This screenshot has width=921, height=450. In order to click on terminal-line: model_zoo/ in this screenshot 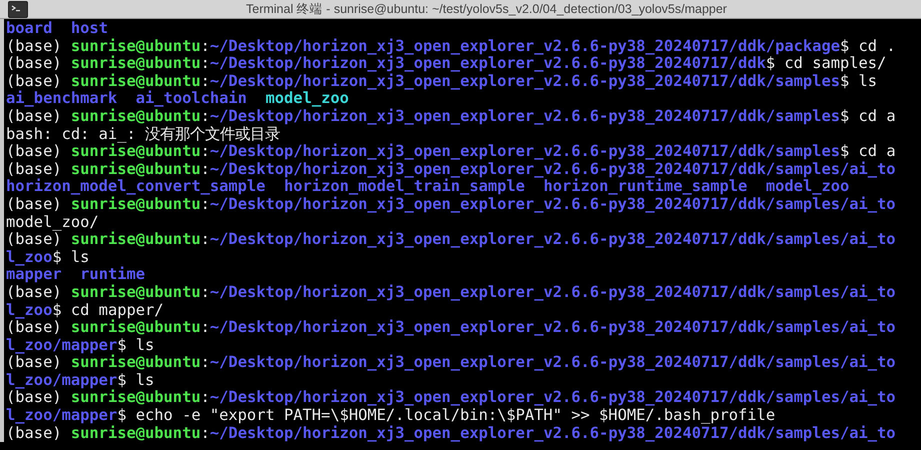, I will do `click(53, 223)`.